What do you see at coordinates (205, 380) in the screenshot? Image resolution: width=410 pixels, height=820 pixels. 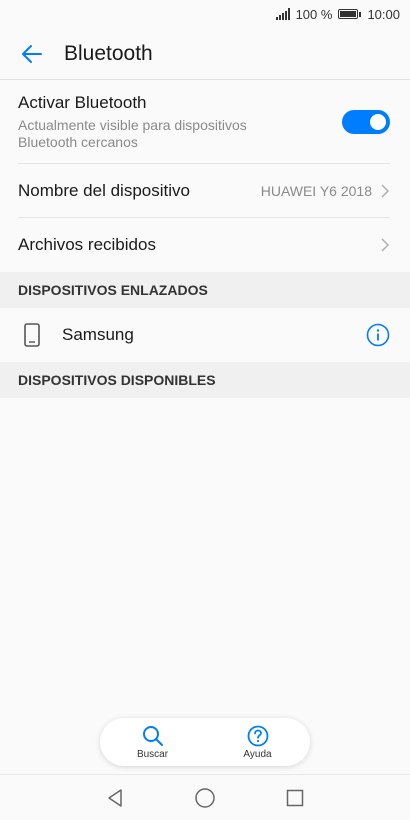 I see `available-devices-header: DISPOSITIVOS DISPONIBLES` at bounding box center [205, 380].